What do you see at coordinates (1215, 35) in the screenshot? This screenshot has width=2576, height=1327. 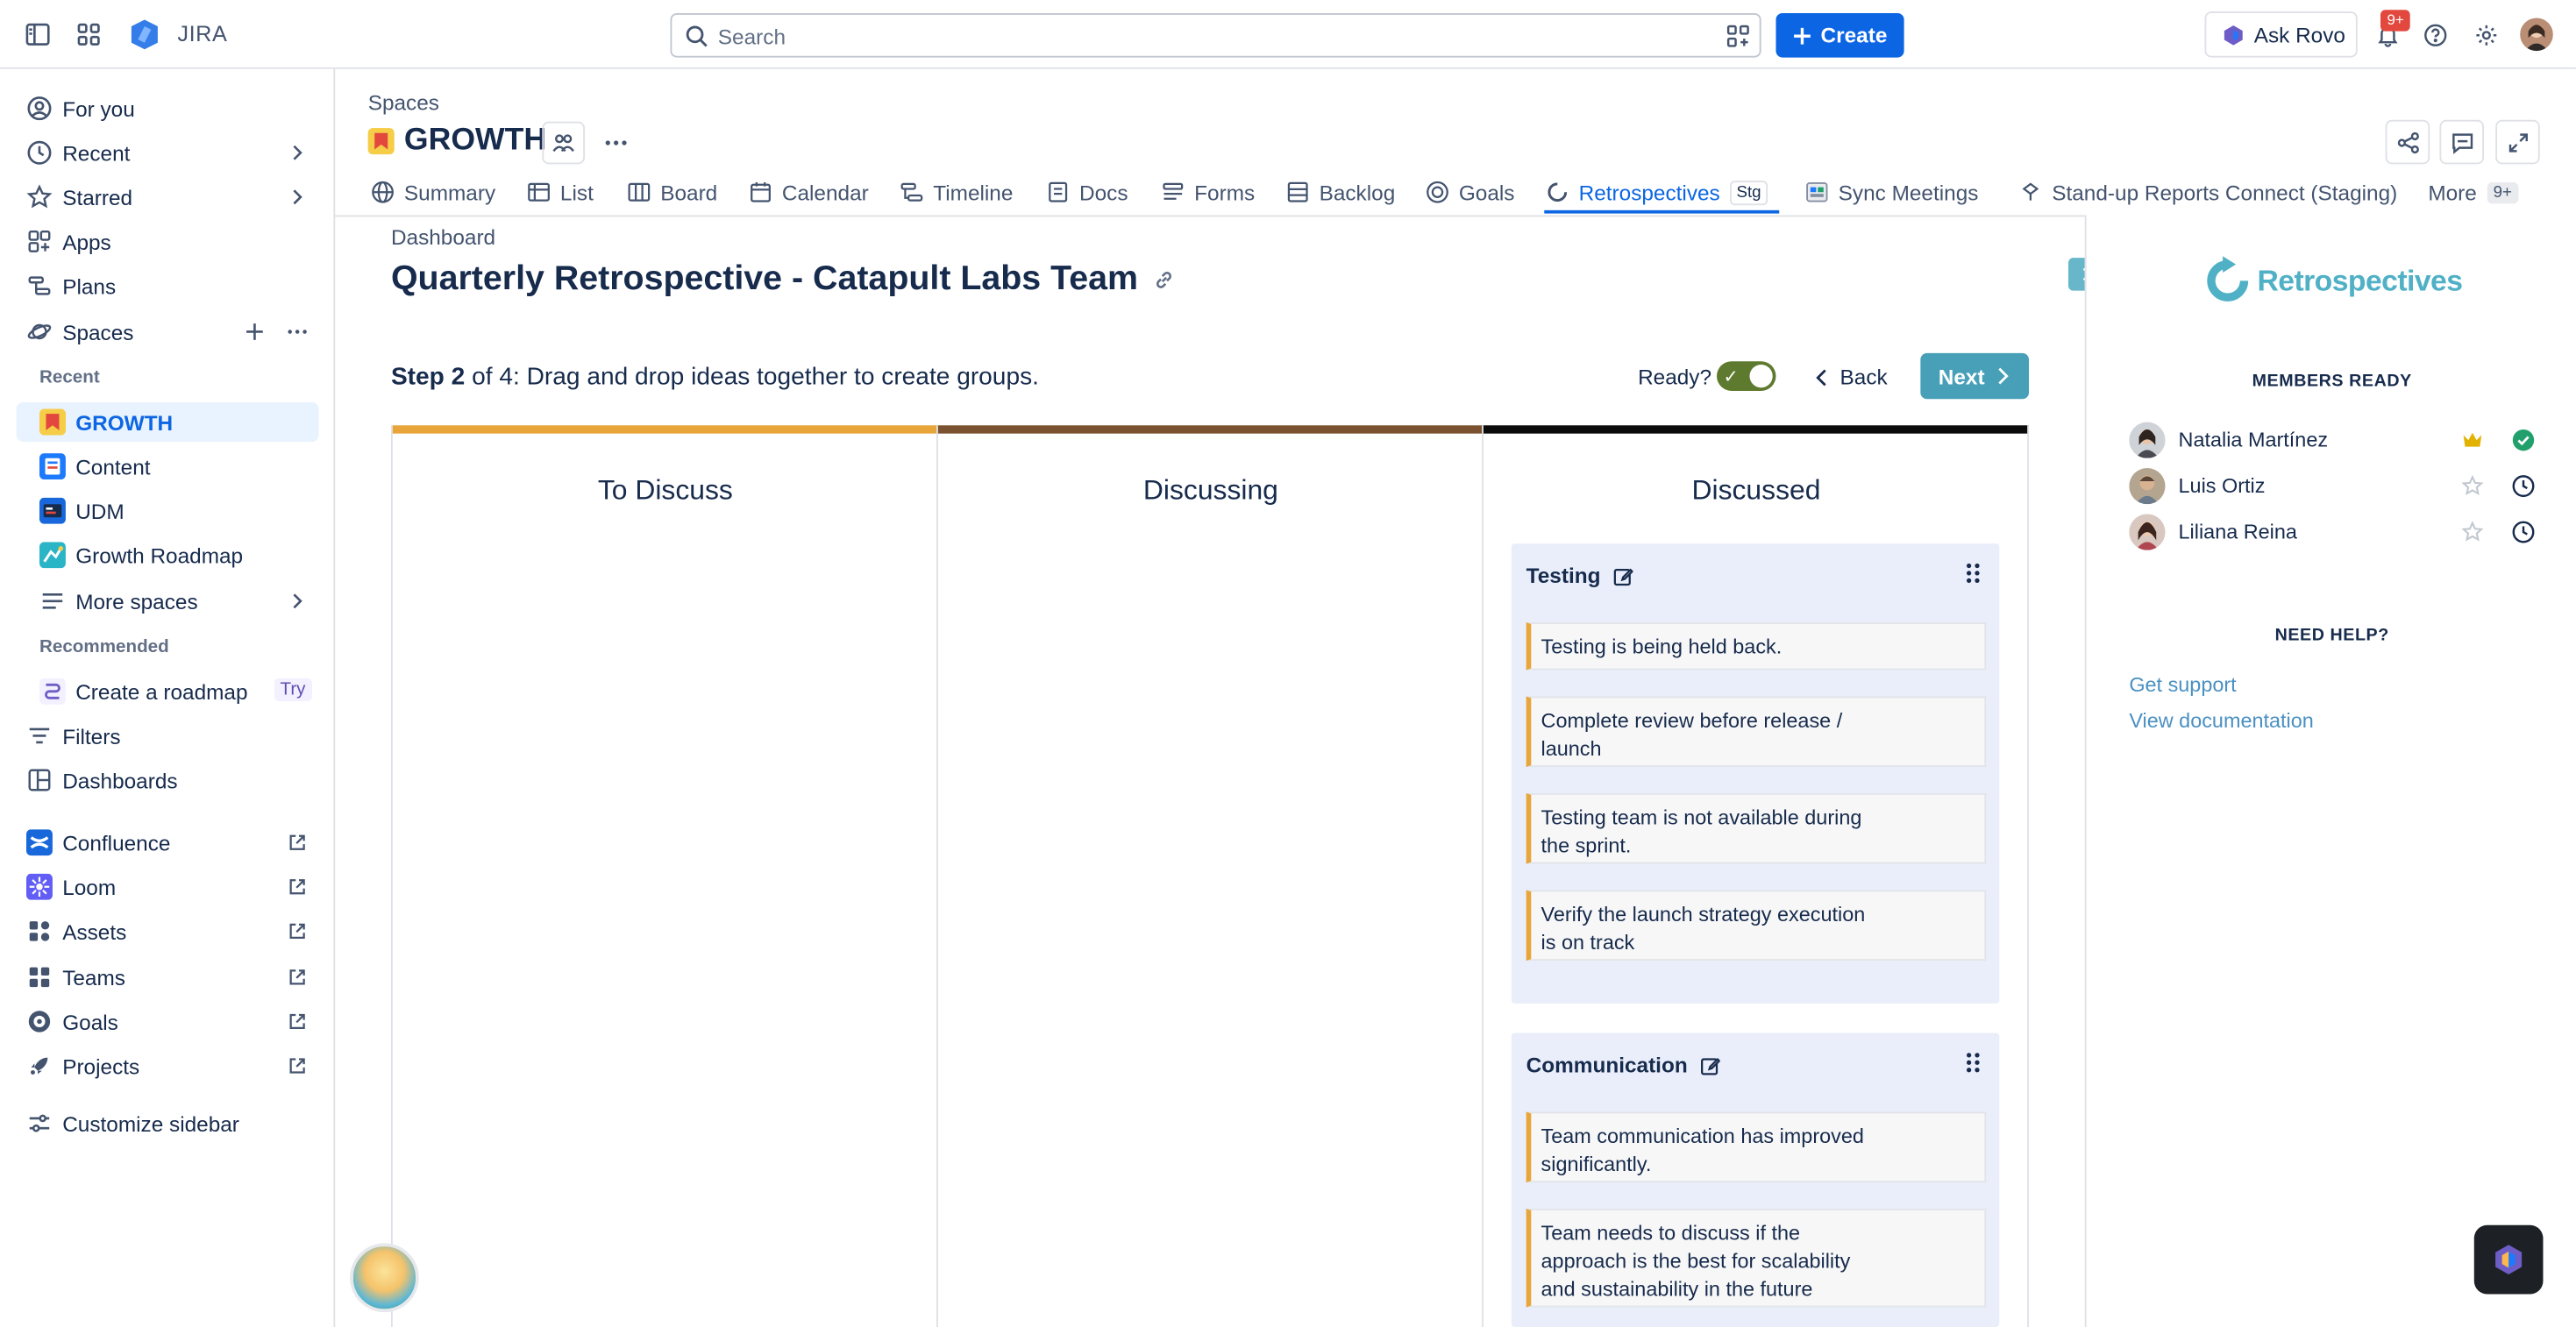 I see `search-input: Search` at bounding box center [1215, 35].